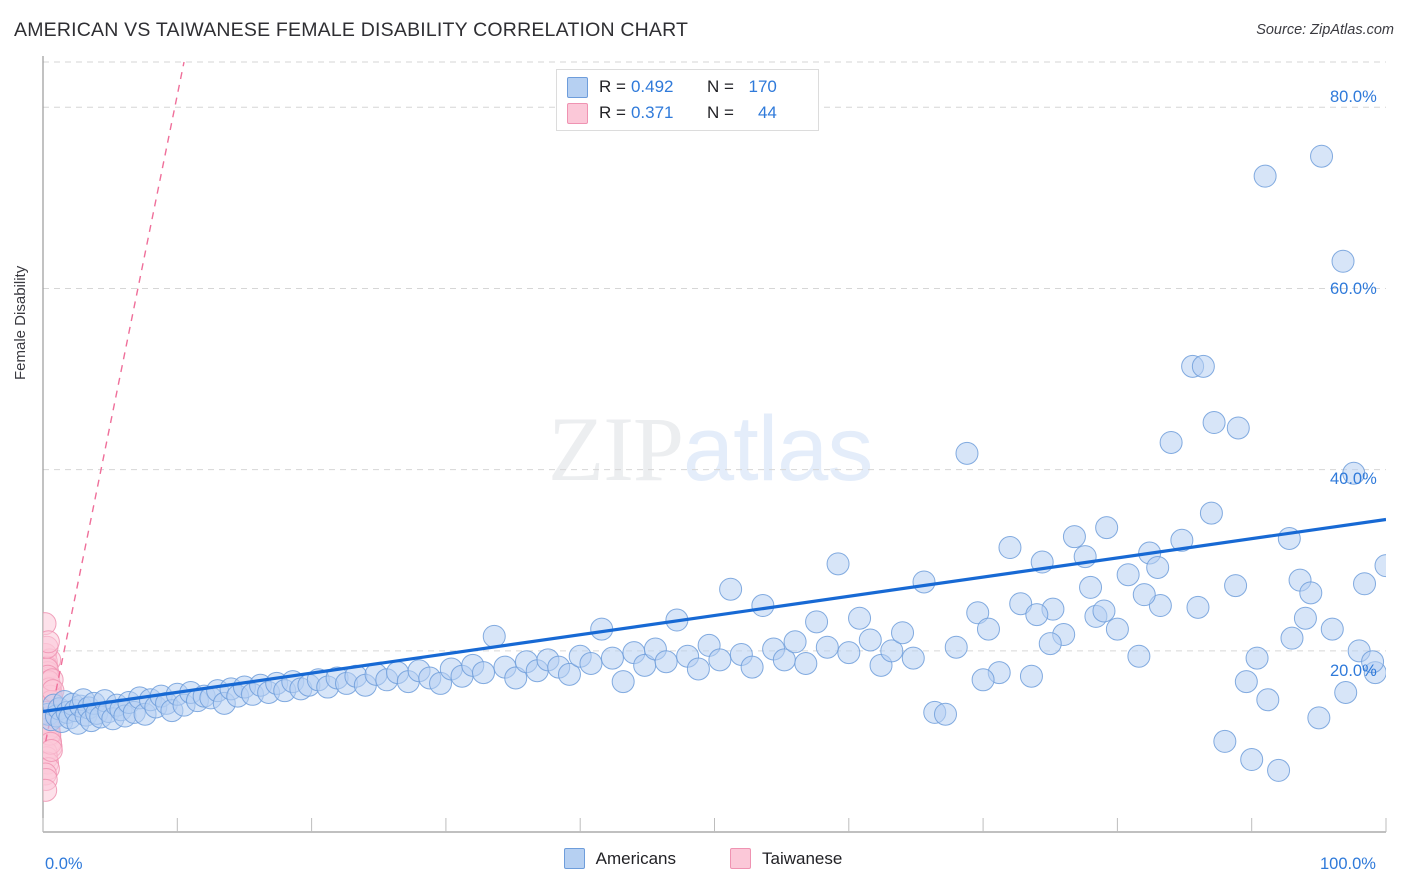 Image resolution: width=1406 pixels, height=892 pixels. I want to click on n-label-americans: N =, so click(720, 86).